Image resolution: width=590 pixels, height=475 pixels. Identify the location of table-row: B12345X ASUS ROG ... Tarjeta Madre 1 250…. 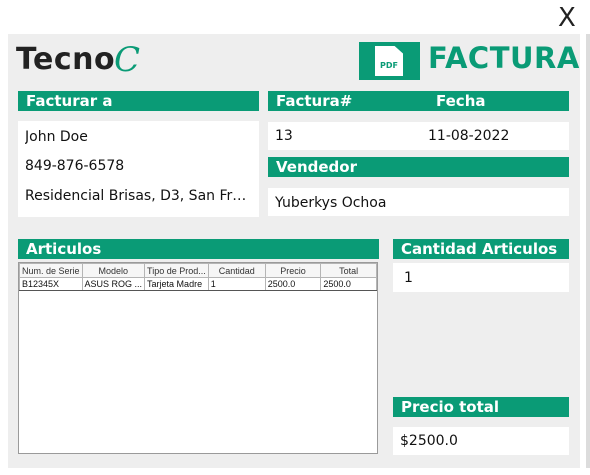
(198, 284).